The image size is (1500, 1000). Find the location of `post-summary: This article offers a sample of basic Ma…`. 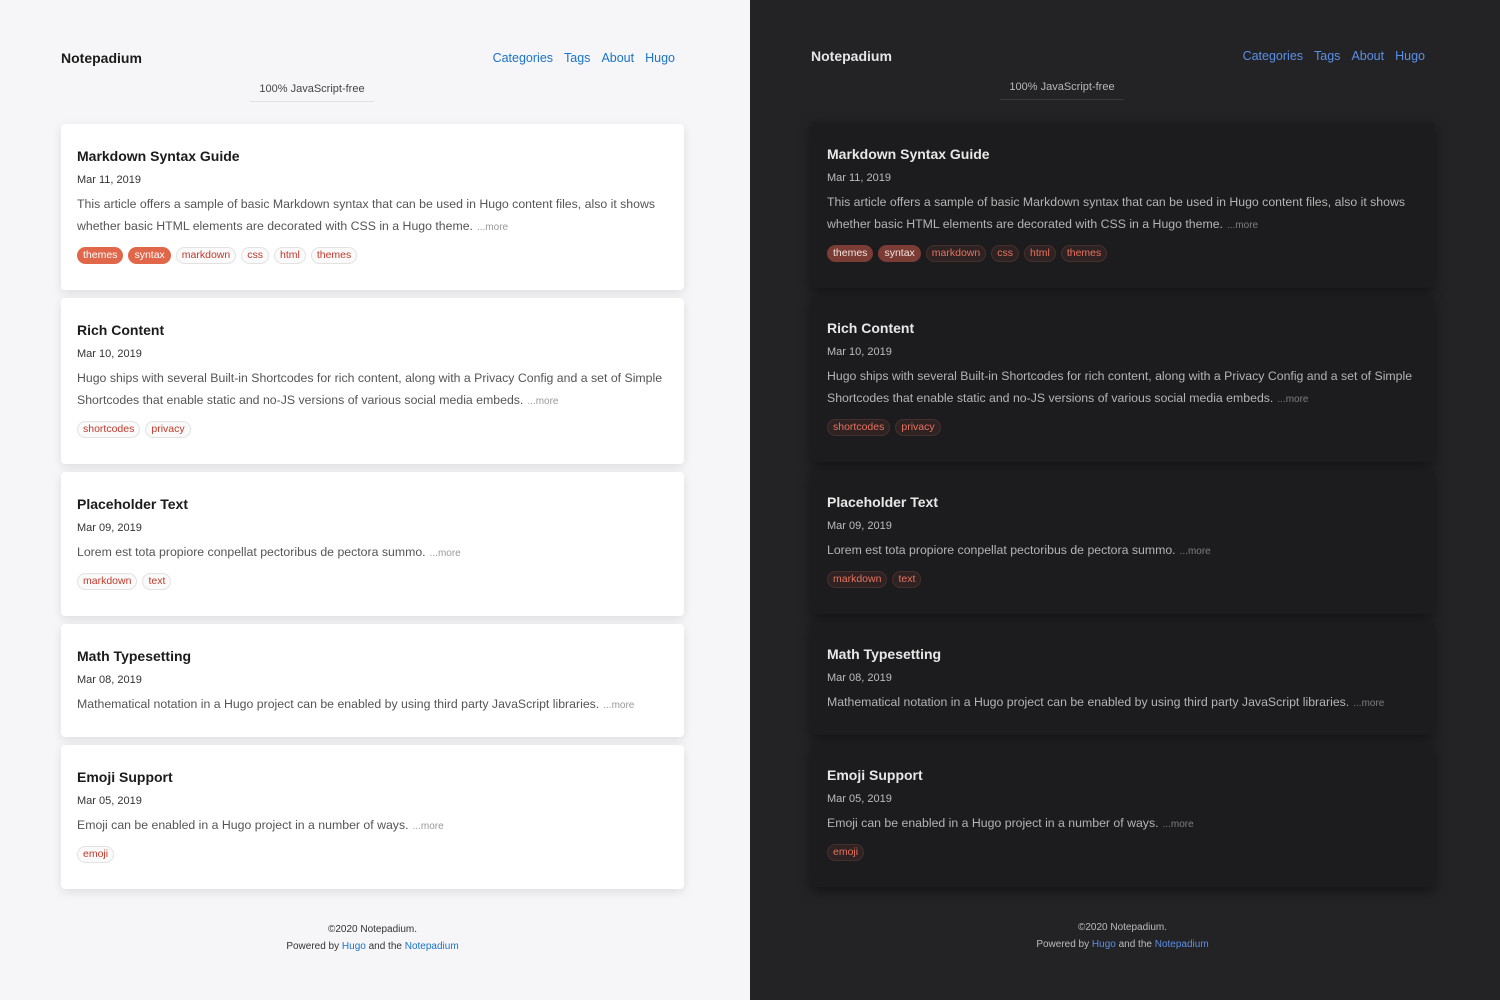

post-summary: This article offers a sample of basic Ma… is located at coordinates (372, 216).